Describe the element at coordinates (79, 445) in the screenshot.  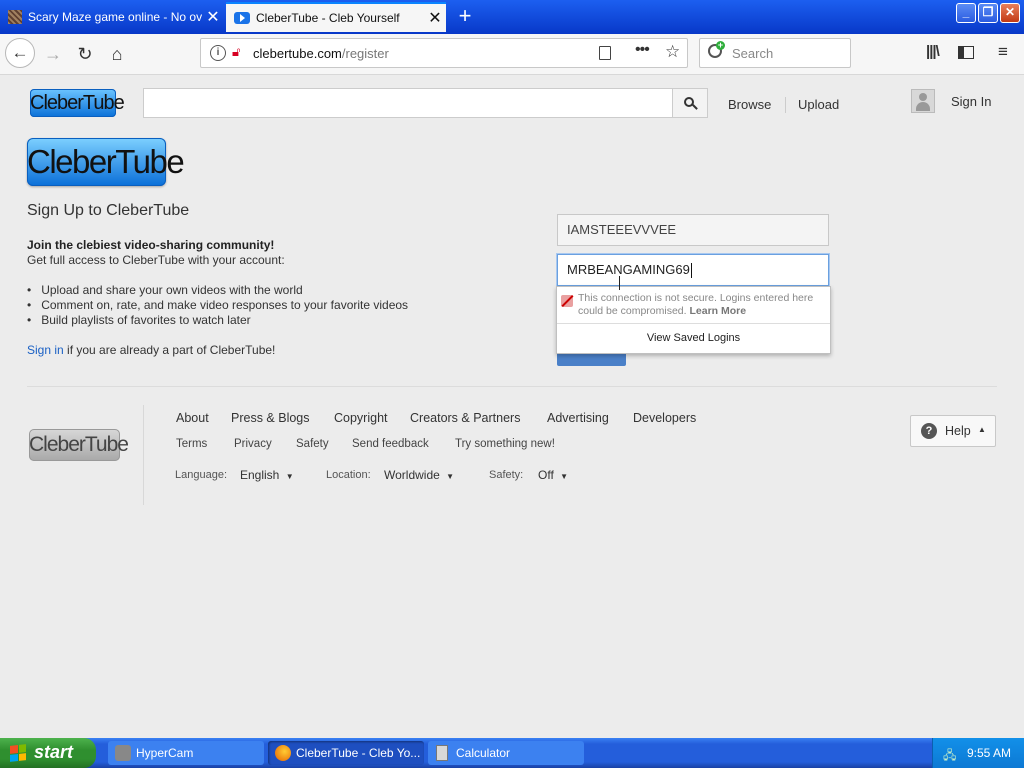
I see `footer-logo: CleberTube` at that location.